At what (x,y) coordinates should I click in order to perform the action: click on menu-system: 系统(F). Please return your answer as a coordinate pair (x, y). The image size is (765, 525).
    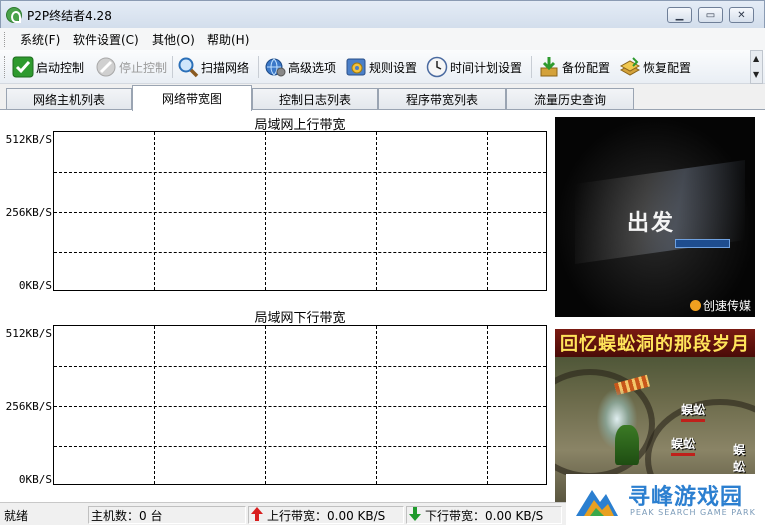
    Looking at the image, I should click on (40, 39).